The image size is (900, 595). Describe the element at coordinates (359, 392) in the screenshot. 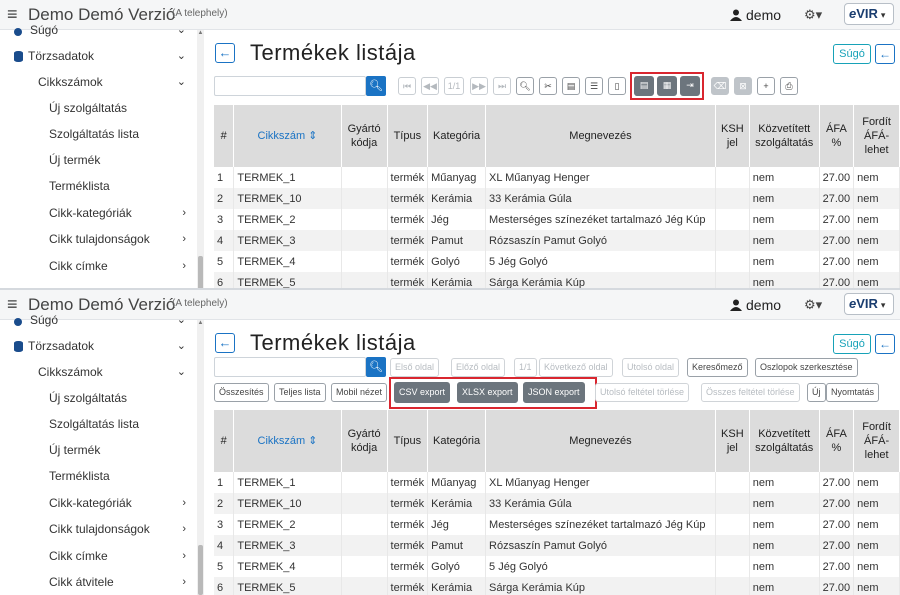

I see `mobile-view-button: Mobil nézet` at that location.